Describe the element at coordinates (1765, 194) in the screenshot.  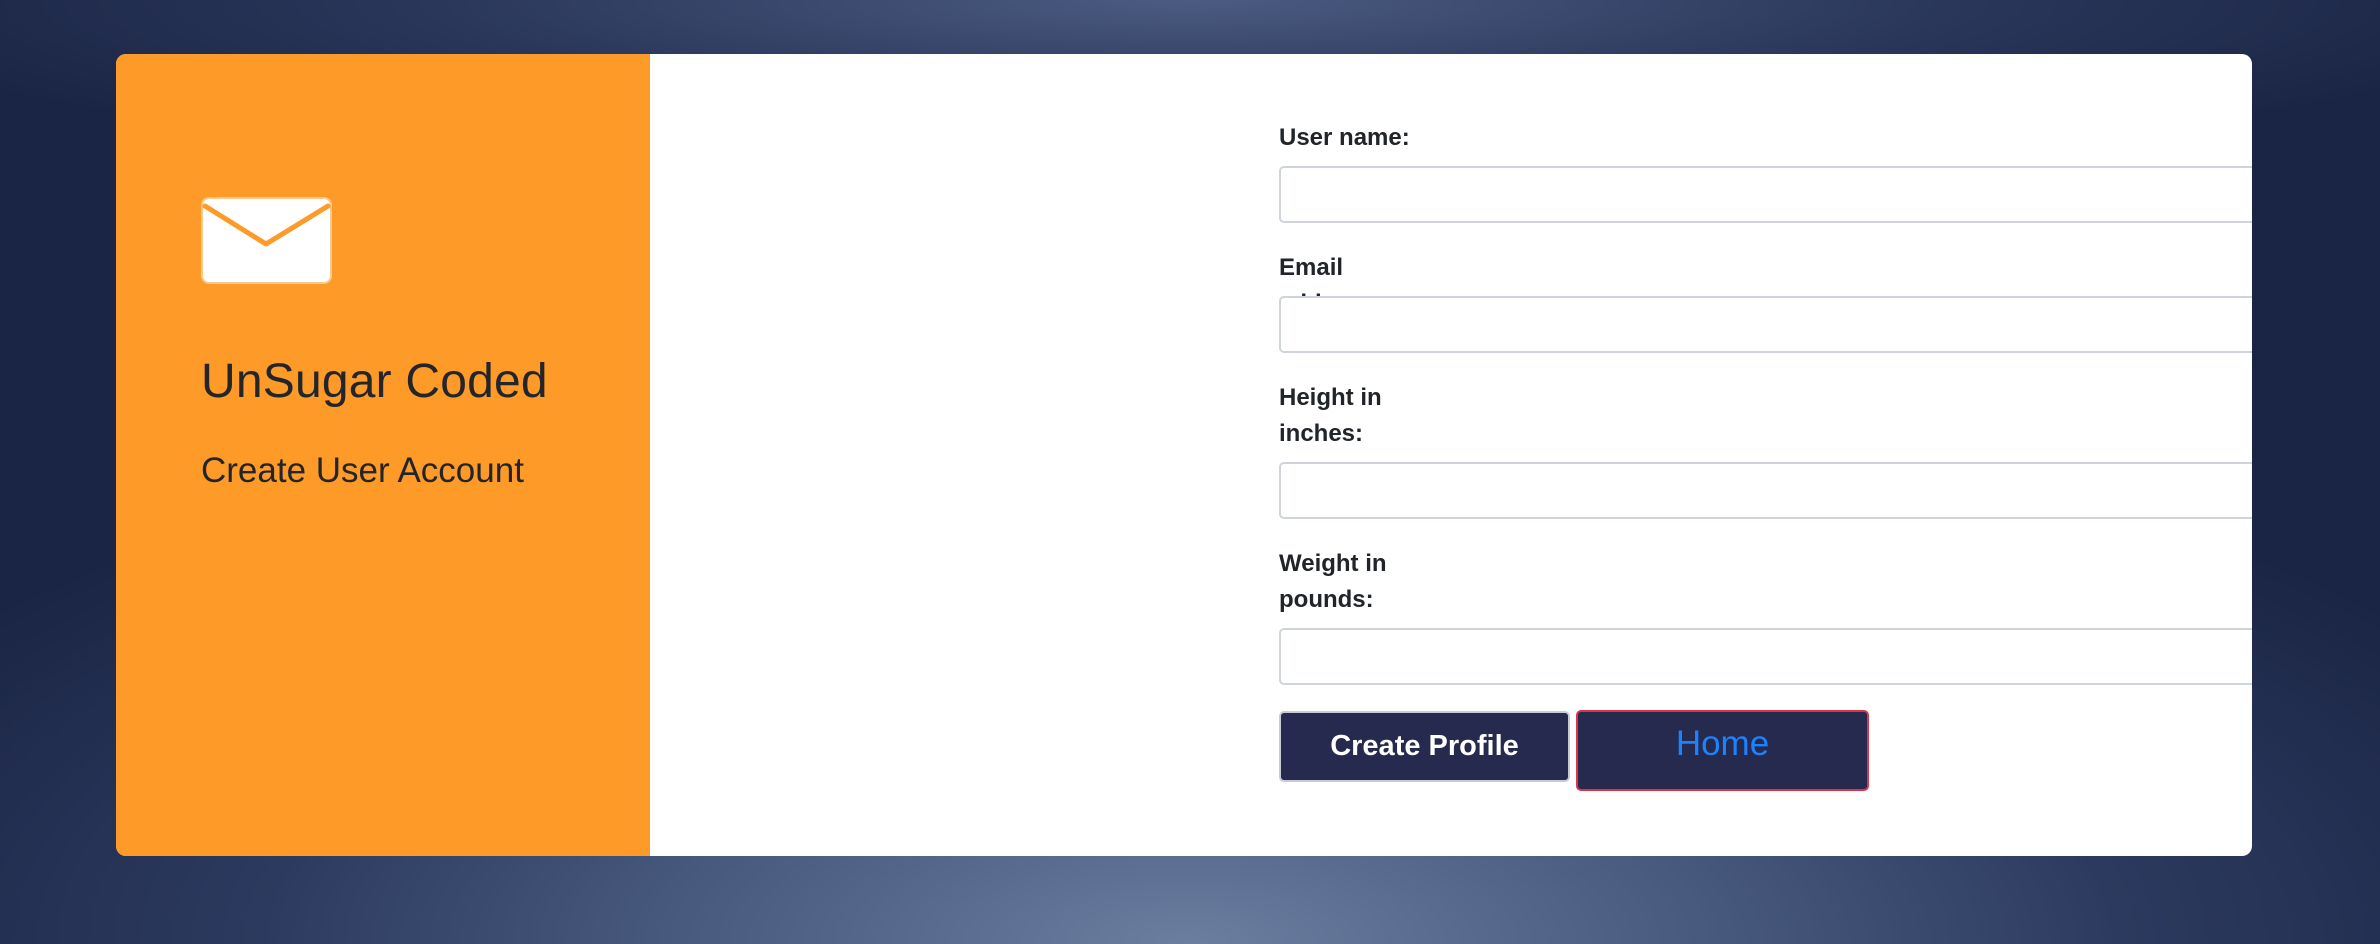
I see `username-input` at that location.